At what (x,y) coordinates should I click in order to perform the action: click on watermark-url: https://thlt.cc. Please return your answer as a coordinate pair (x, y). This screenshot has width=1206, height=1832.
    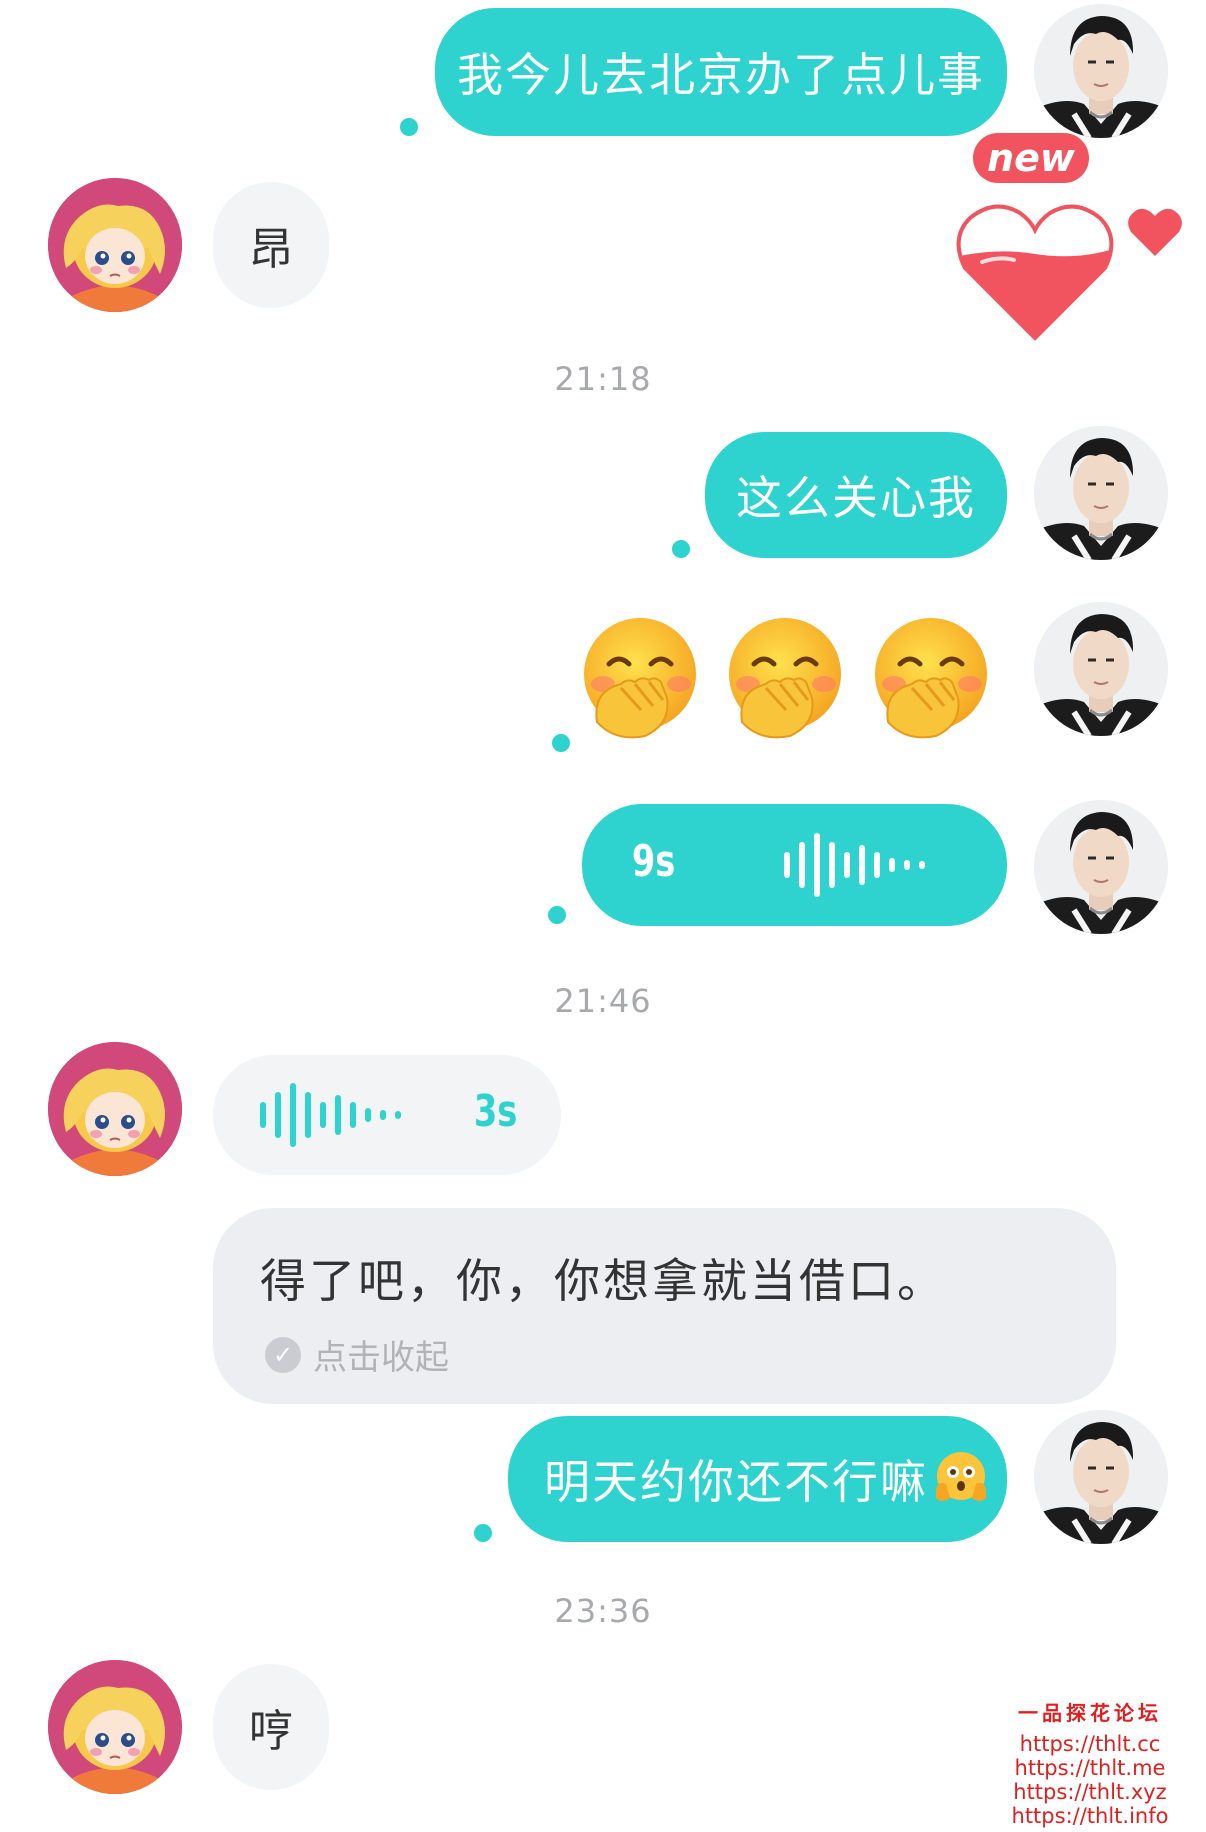
    Looking at the image, I should click on (1090, 1744).